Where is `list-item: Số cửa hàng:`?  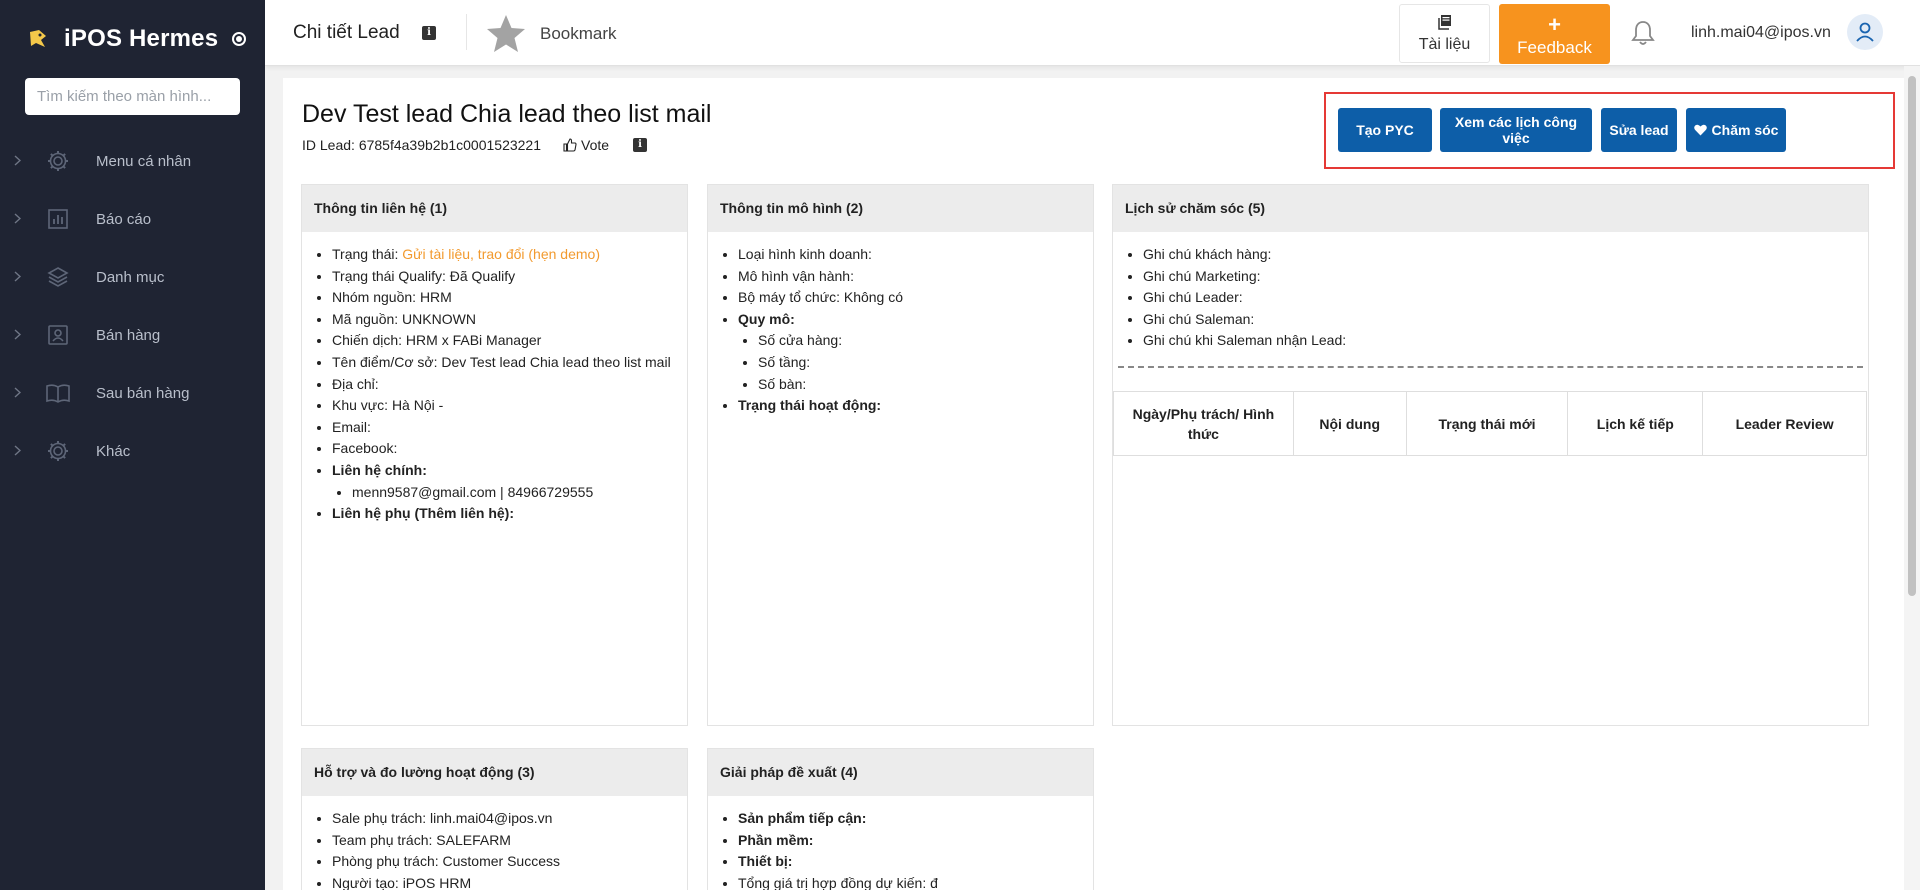 list-item: Số cửa hàng: is located at coordinates (919, 341).